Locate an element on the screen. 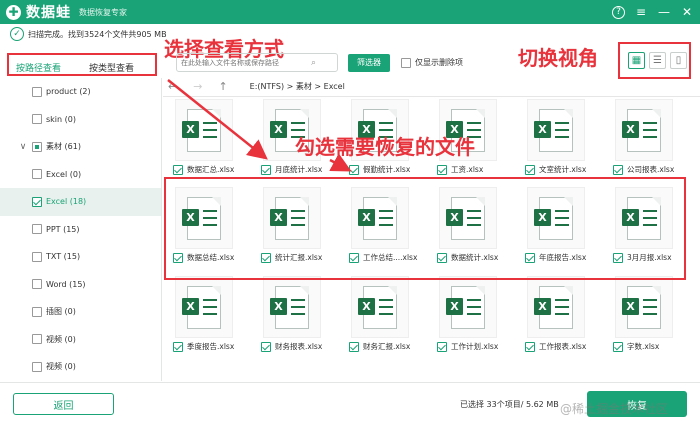 The height and width of the screenshot is (423, 700). tree-item: 插图 (0) is located at coordinates (80, 312).